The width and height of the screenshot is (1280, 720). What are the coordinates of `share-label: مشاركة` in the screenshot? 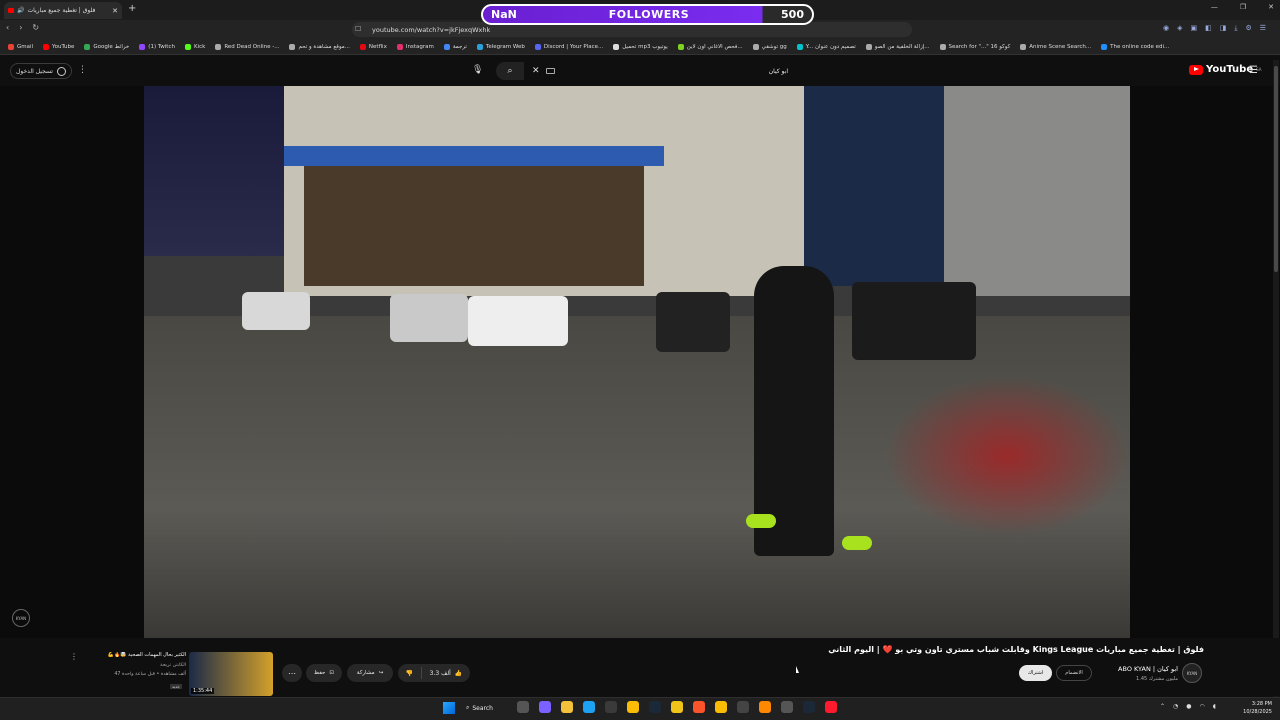 It's located at (365, 673).